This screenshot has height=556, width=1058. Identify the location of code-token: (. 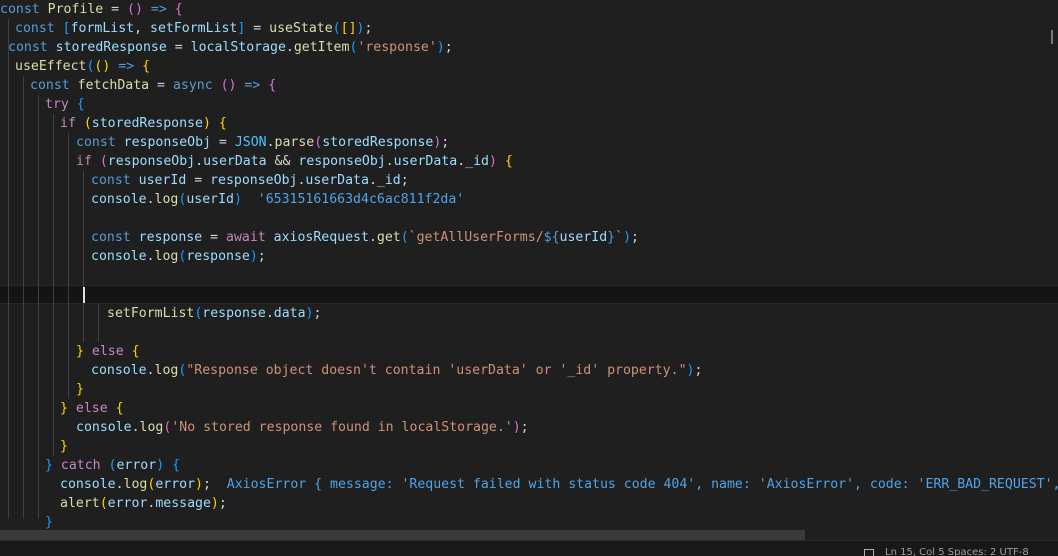
(103, 503).